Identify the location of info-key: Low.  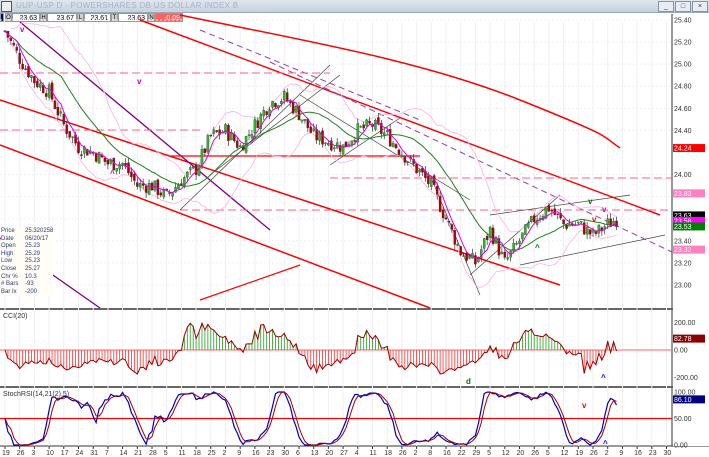
(7, 261).